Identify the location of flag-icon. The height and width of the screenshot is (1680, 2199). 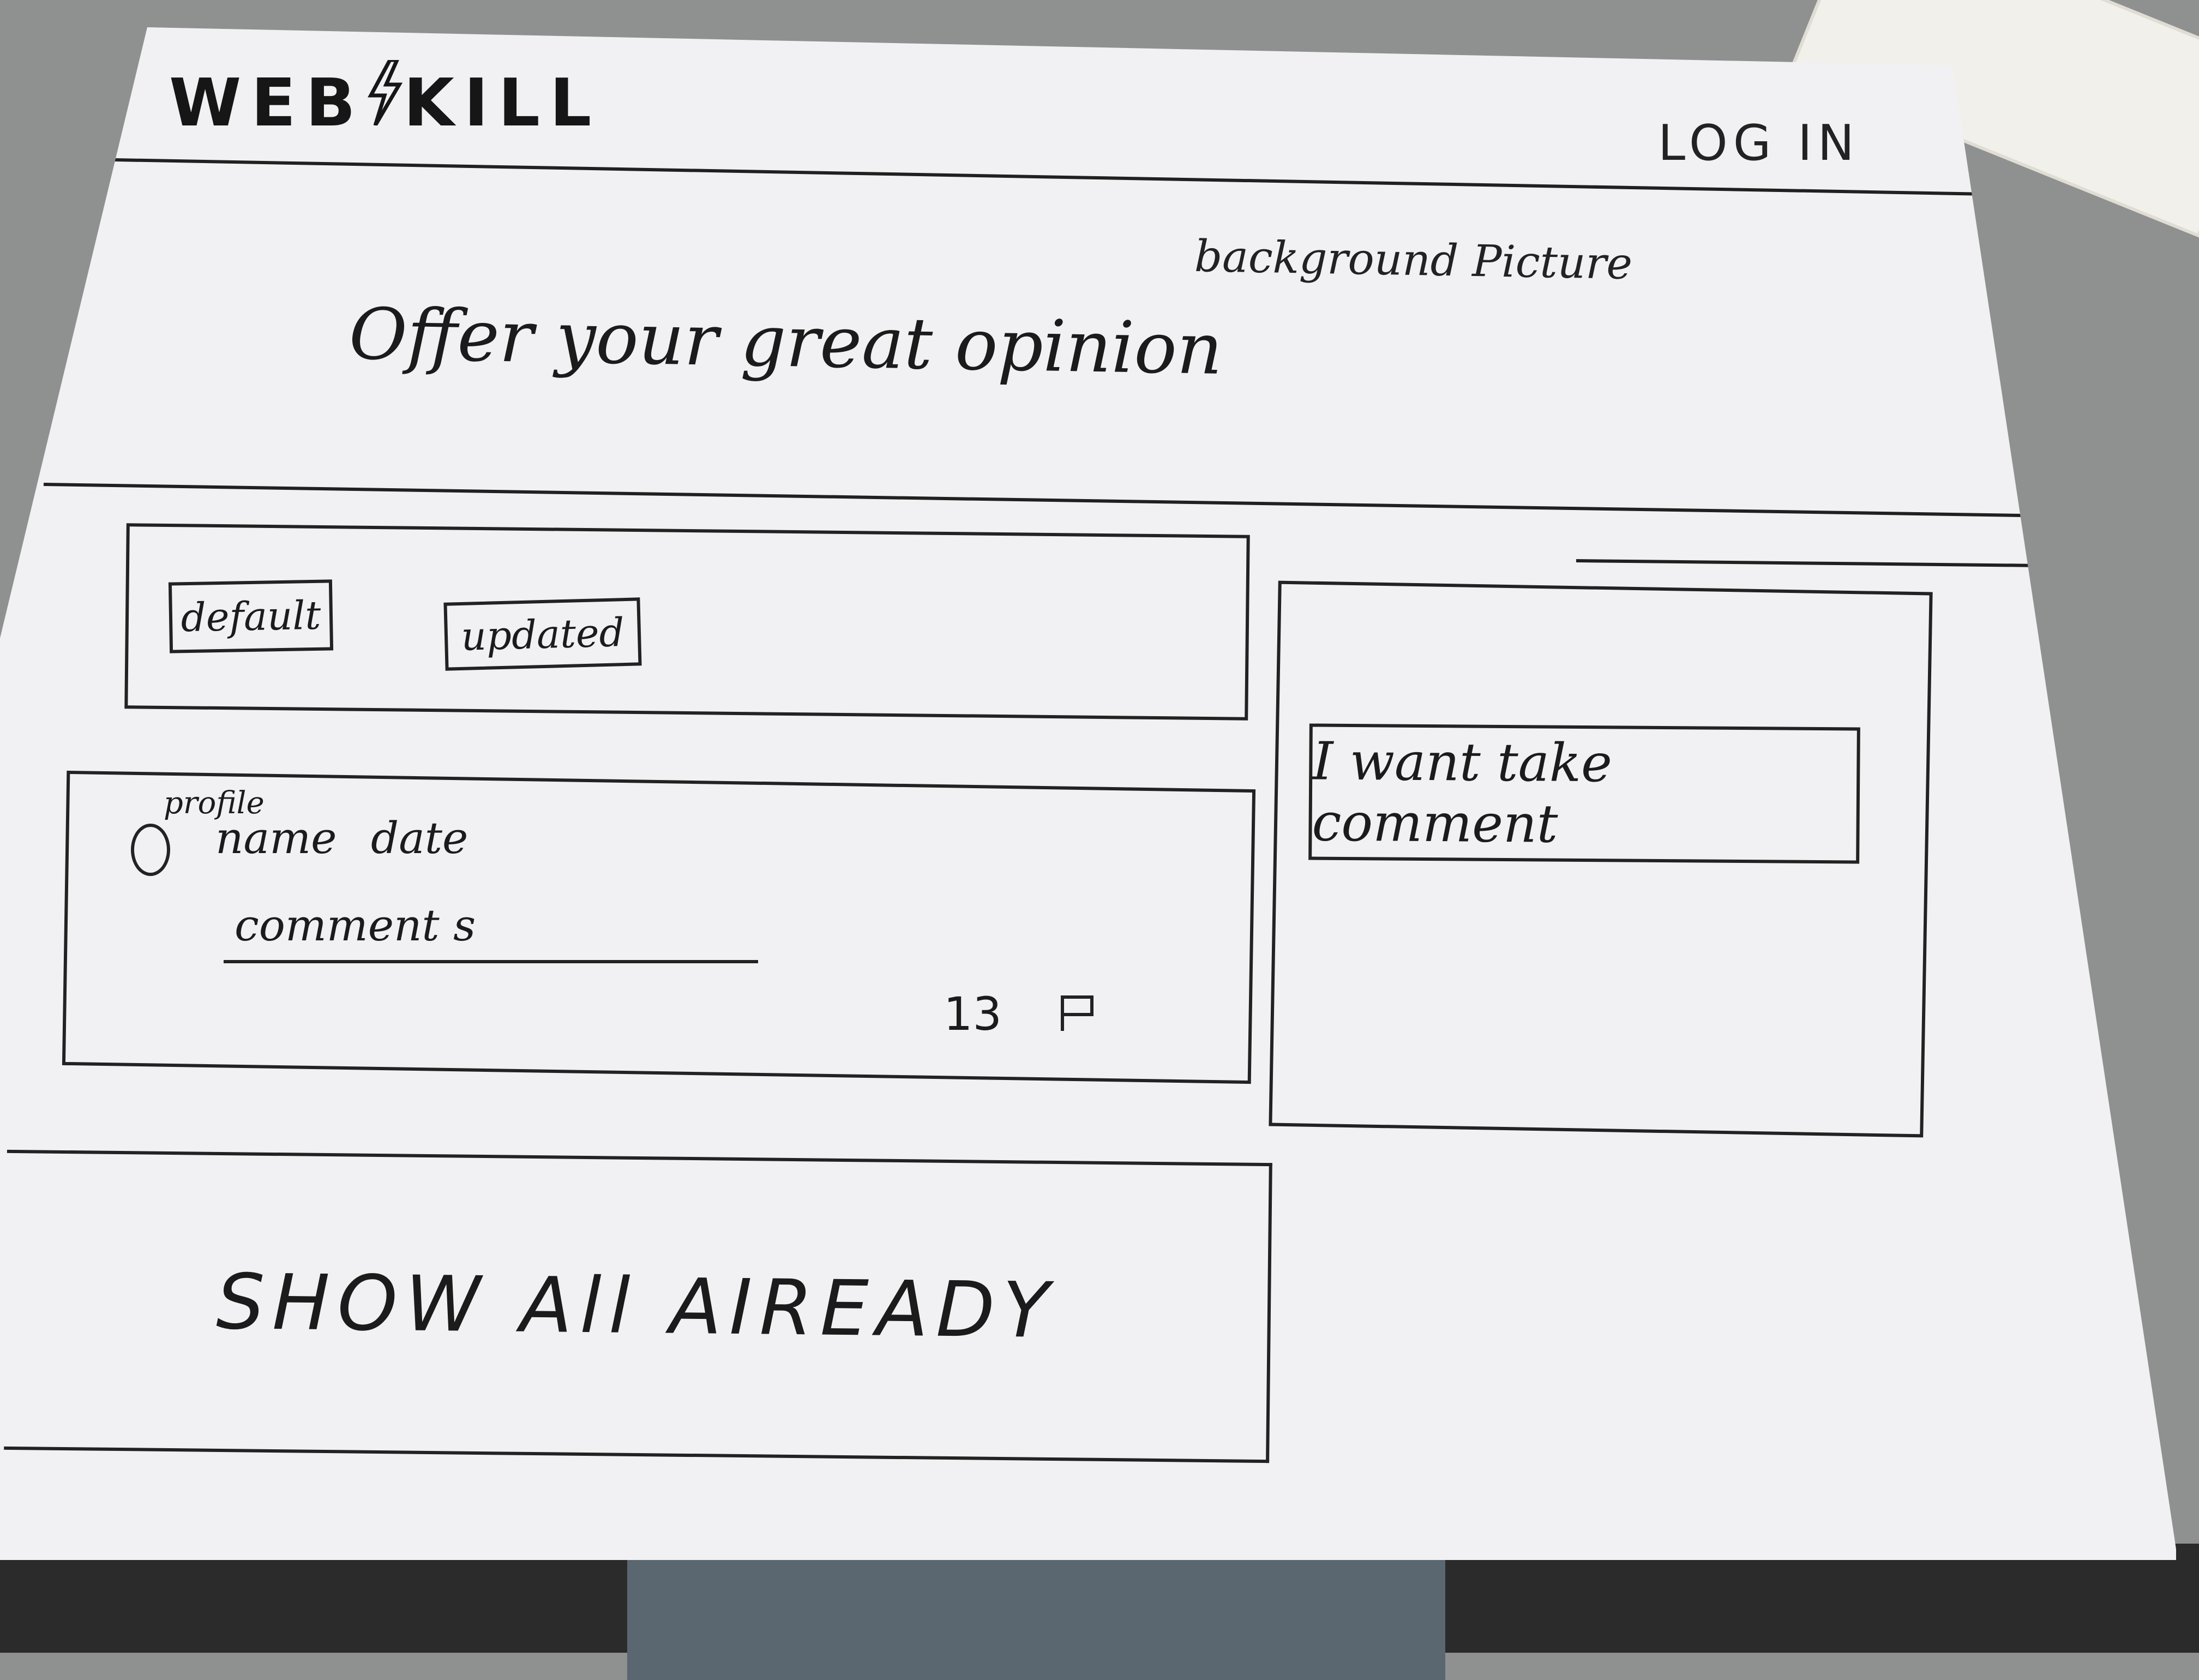
(1077, 1012).